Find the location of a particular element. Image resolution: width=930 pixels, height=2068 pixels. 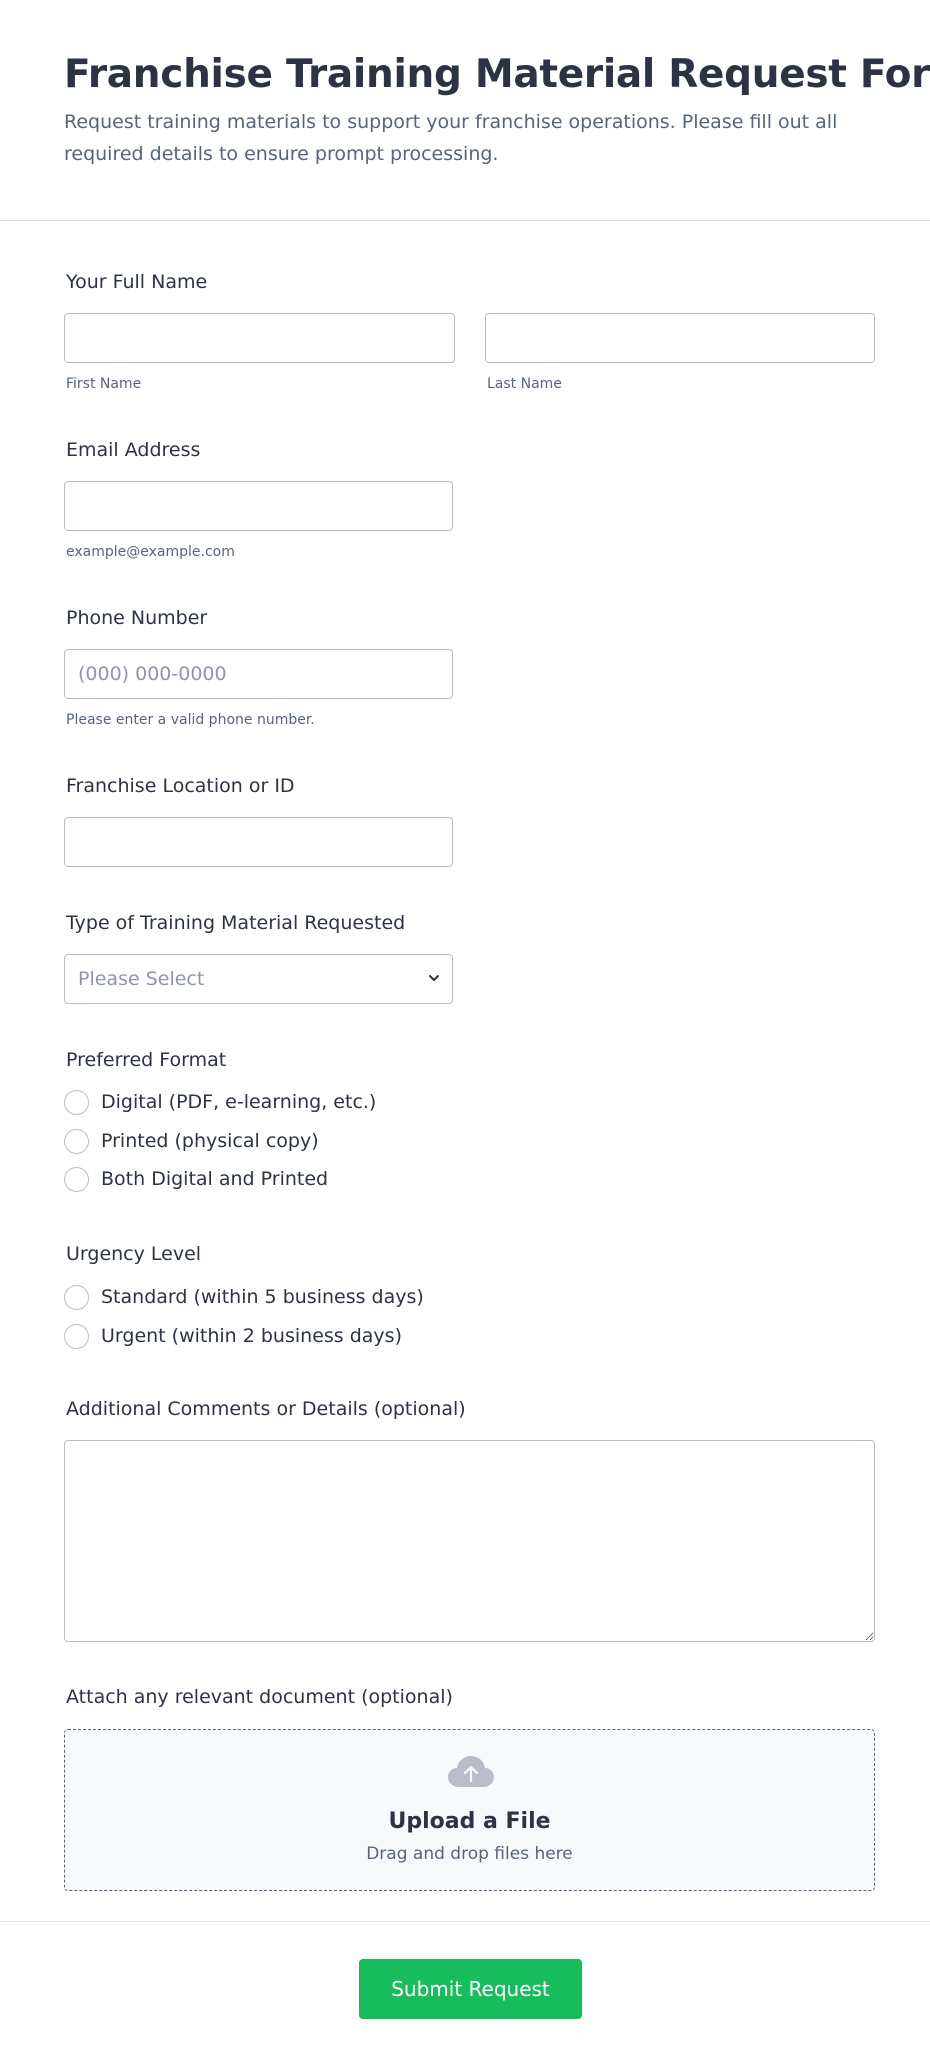

comments-textarea is located at coordinates (469, 1541).